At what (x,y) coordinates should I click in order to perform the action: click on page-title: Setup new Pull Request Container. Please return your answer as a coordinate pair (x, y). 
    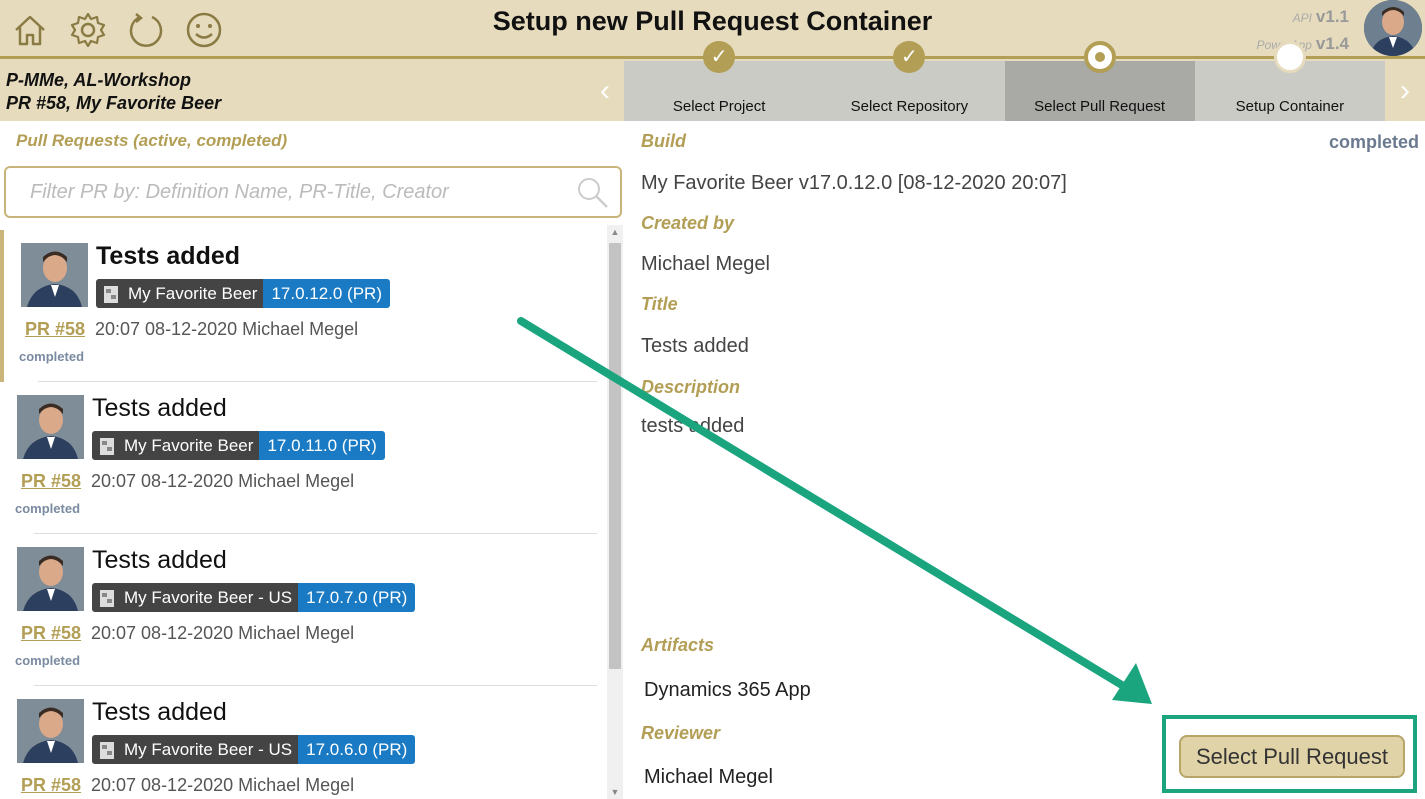
    Looking at the image, I should click on (712, 21).